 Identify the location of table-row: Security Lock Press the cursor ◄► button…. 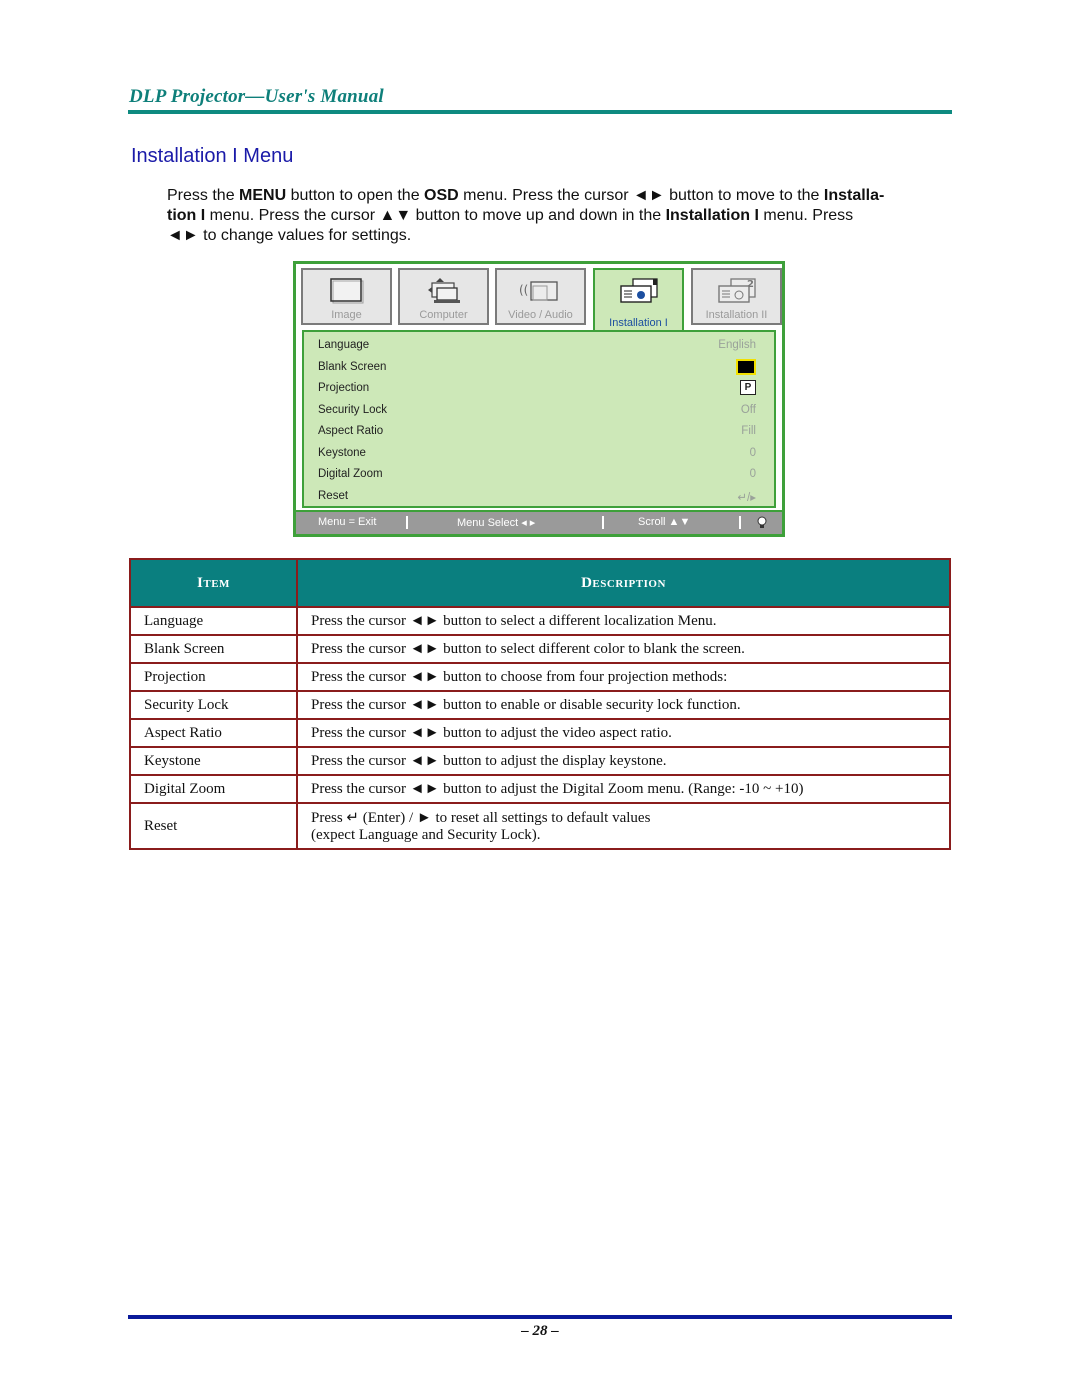
(540, 705).